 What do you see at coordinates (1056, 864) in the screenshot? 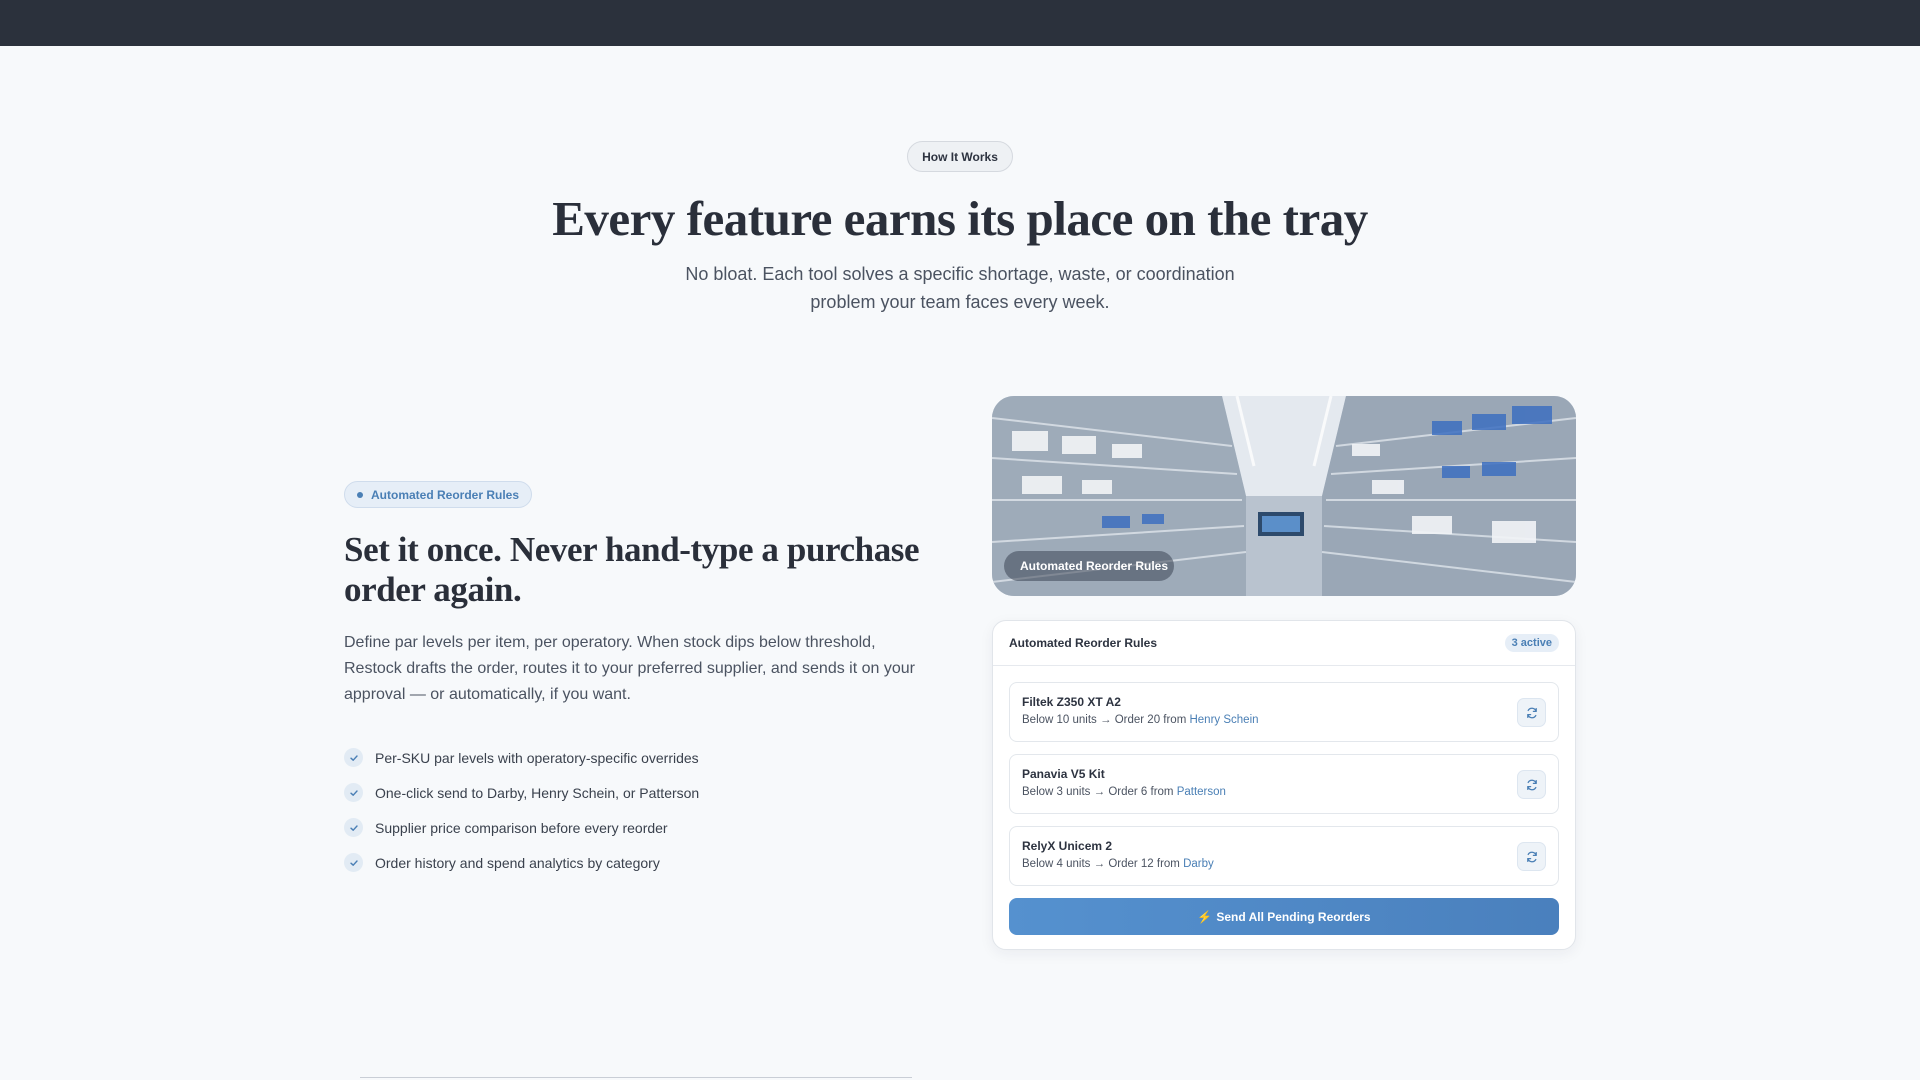
I see `rule-condition: Below 4 units` at bounding box center [1056, 864].